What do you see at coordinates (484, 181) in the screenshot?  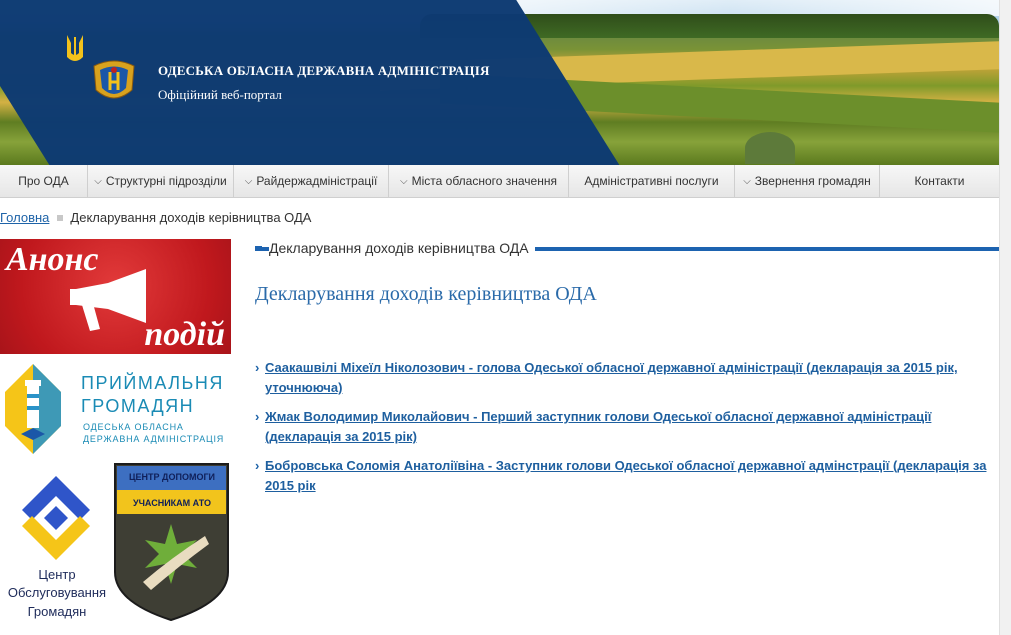 I see `nav-item-label: Міста обласного значення` at bounding box center [484, 181].